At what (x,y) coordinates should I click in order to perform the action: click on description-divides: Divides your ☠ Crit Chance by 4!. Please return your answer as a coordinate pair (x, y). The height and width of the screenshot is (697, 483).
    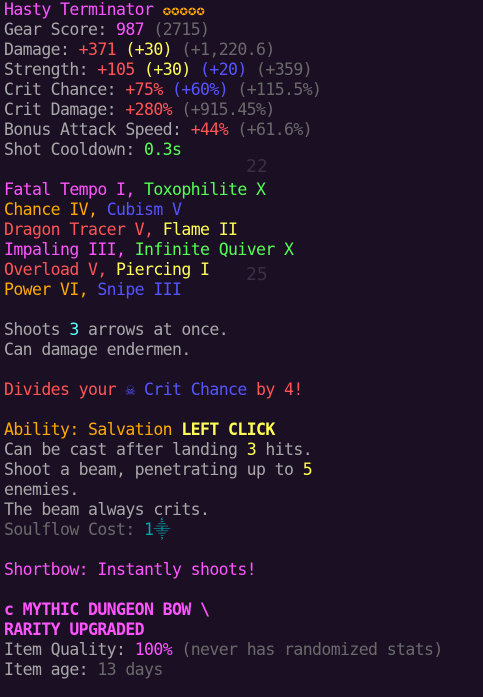
    Looking at the image, I should click on (153, 389).